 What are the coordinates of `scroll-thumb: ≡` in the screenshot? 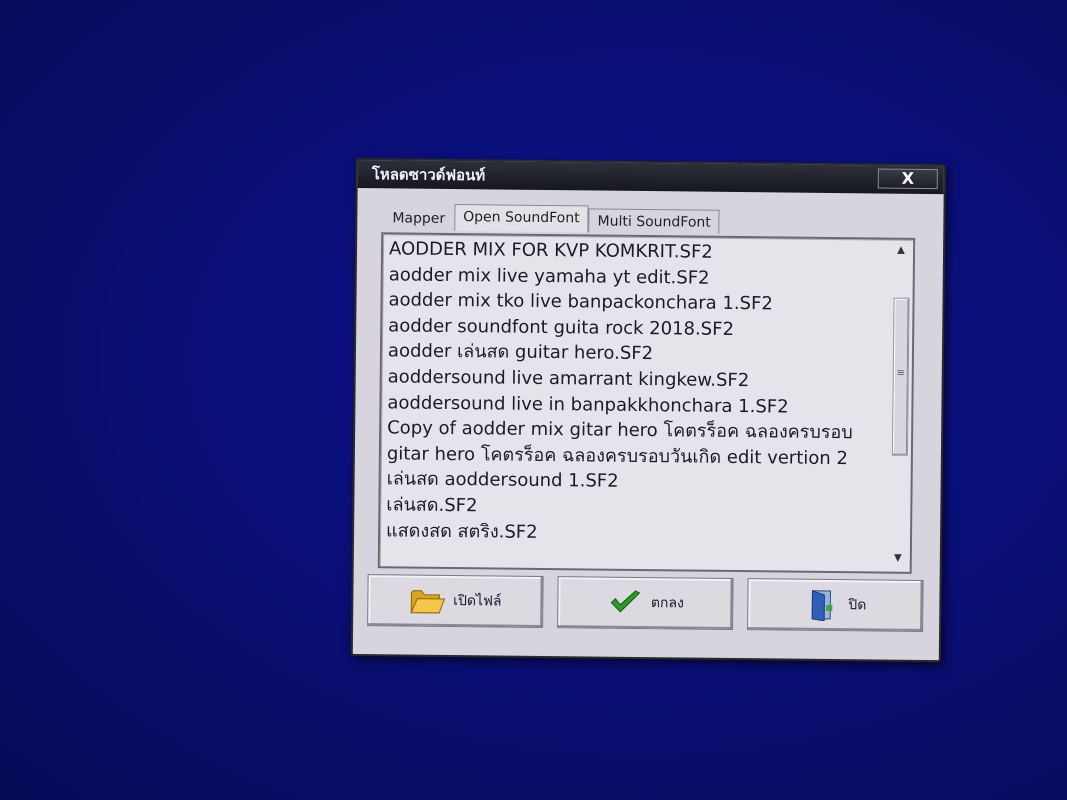 It's located at (900, 376).